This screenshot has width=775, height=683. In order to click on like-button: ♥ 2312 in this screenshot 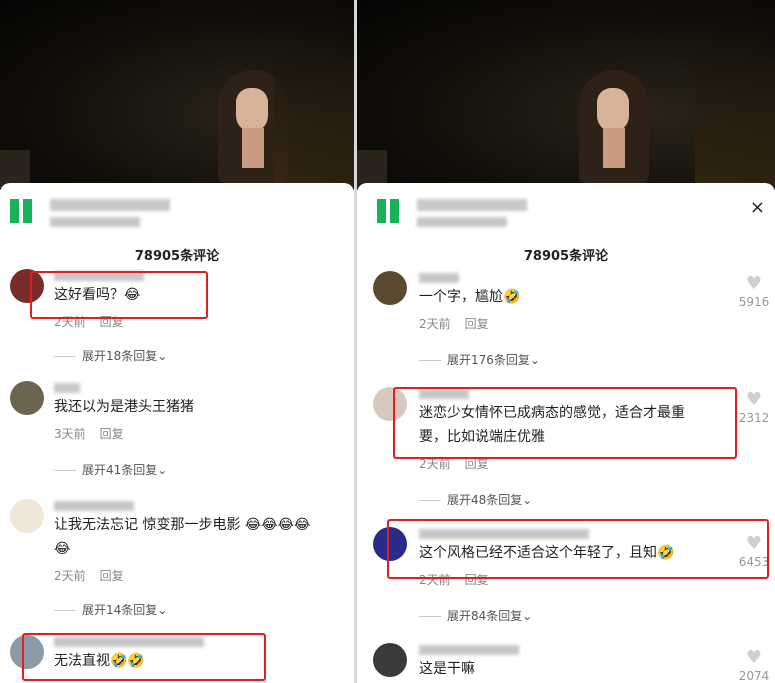, I will do `click(754, 407)`.